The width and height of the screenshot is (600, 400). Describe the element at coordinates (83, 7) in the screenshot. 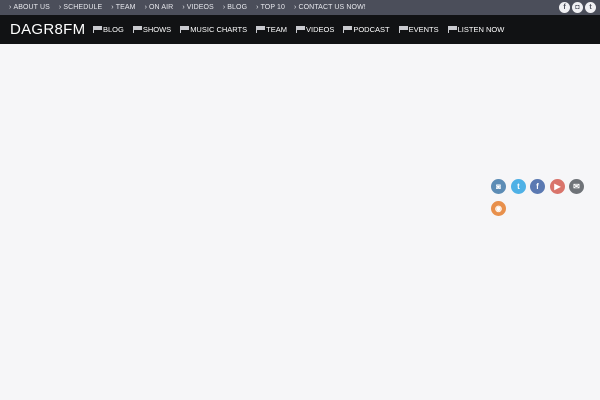

I see `top-nav-label: SCHEDULE` at that location.